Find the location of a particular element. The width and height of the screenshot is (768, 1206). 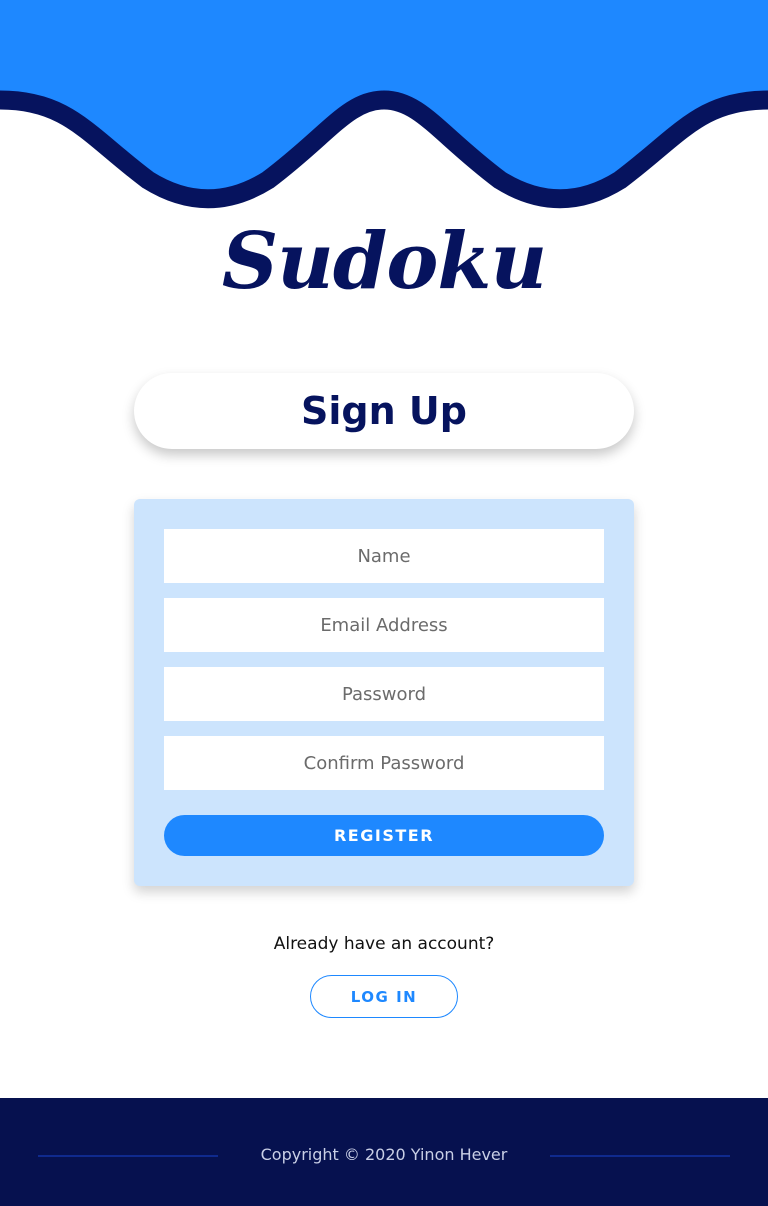

page-title: Sign Up is located at coordinates (384, 411).